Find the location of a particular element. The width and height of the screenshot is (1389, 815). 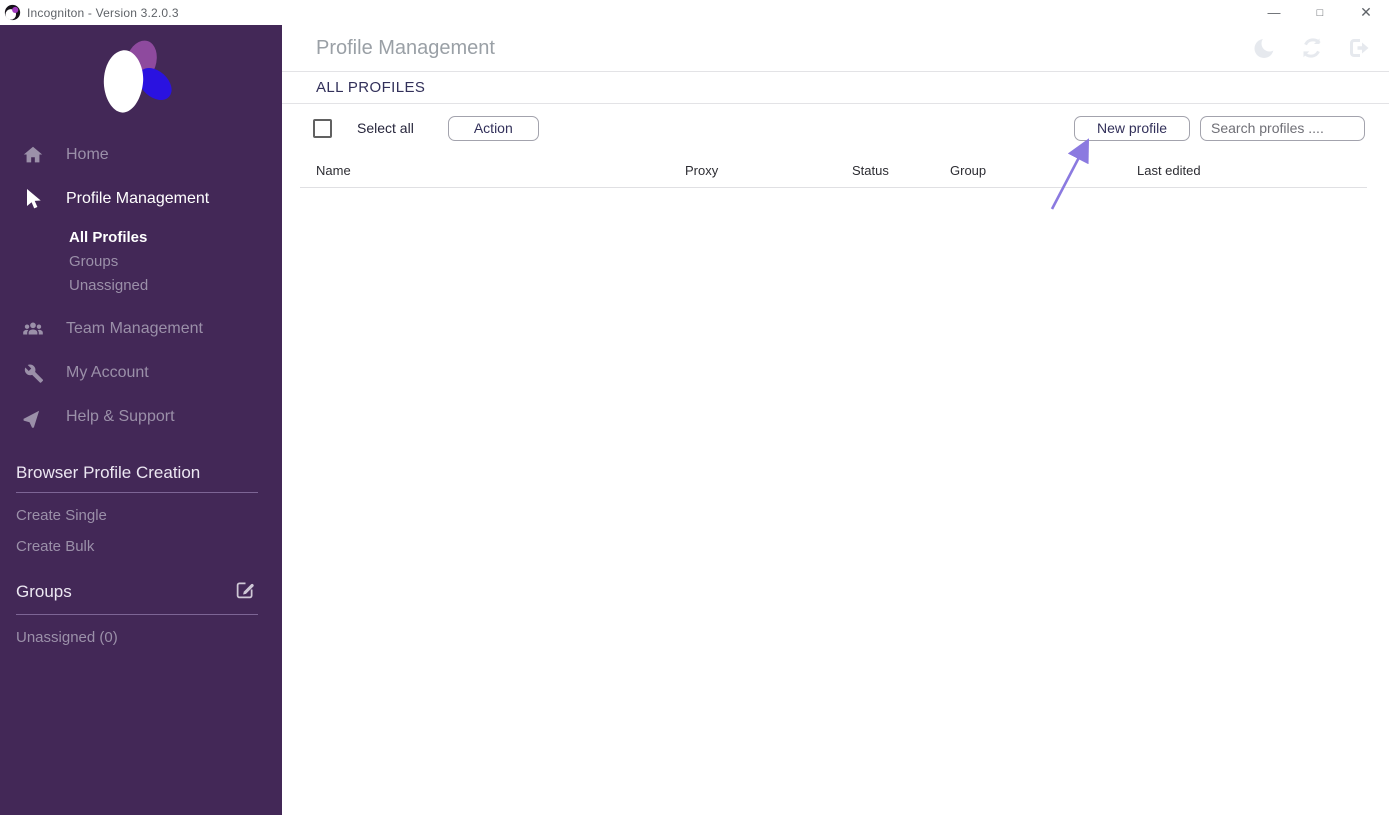

section-title: ALL PROFILES is located at coordinates (371, 87).